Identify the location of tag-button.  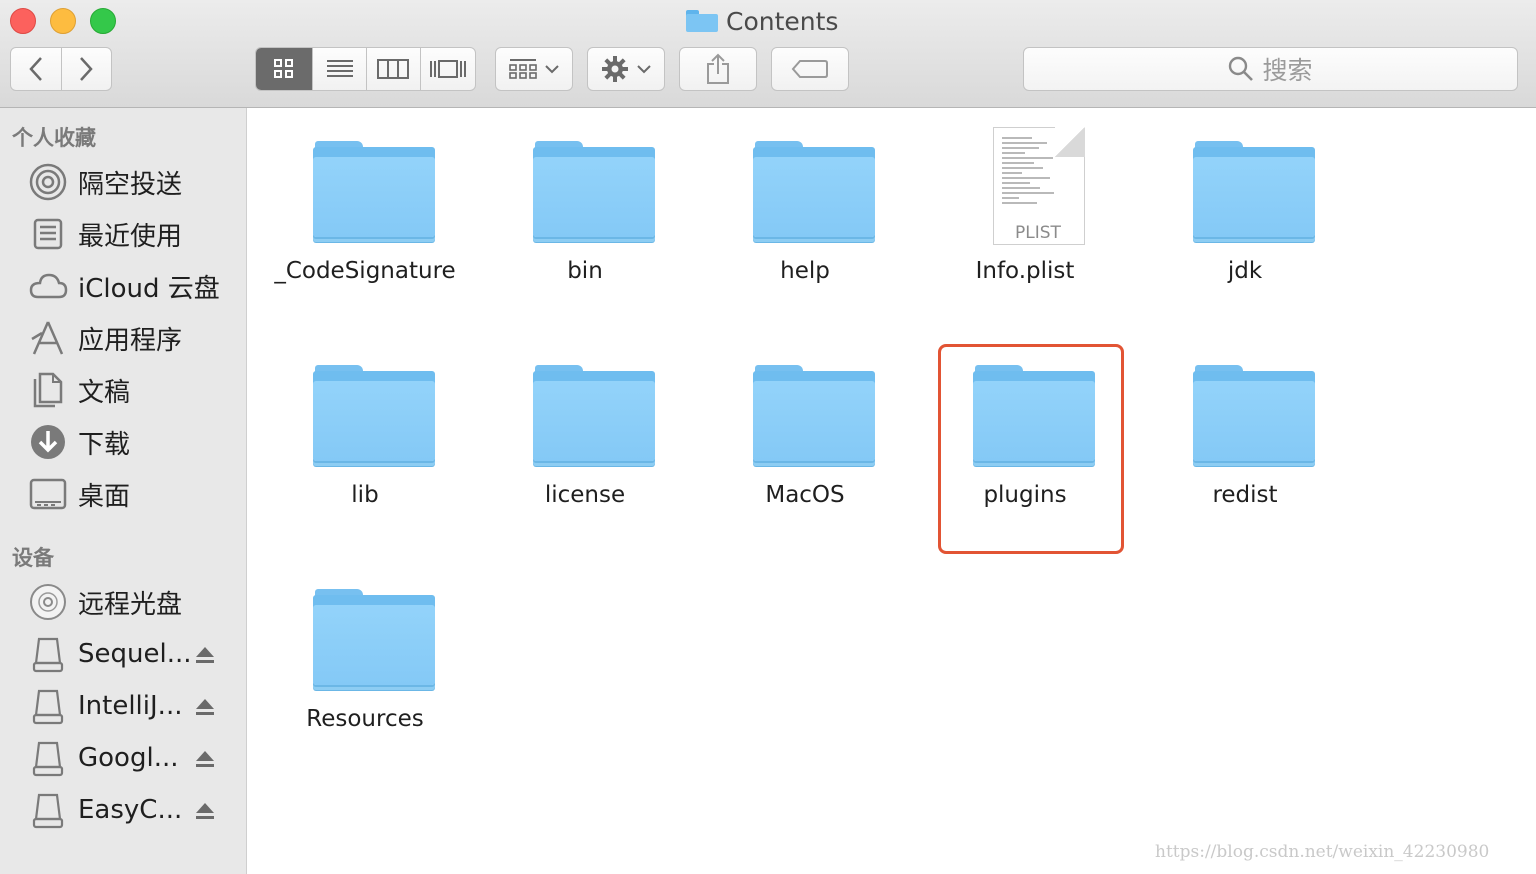
(810, 69).